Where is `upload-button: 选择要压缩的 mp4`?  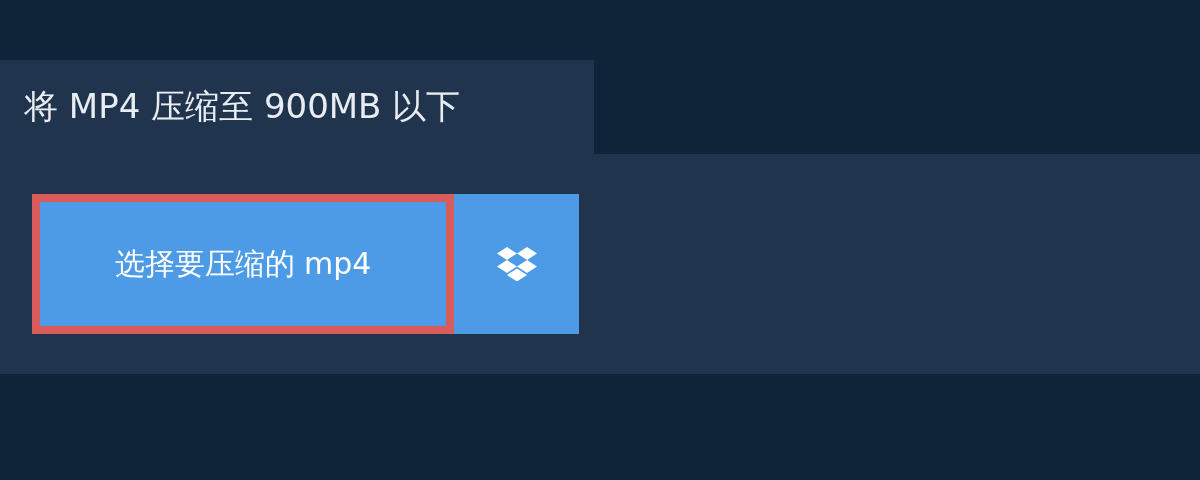
upload-button: 选择要压缩的 mp4 is located at coordinates (243, 264).